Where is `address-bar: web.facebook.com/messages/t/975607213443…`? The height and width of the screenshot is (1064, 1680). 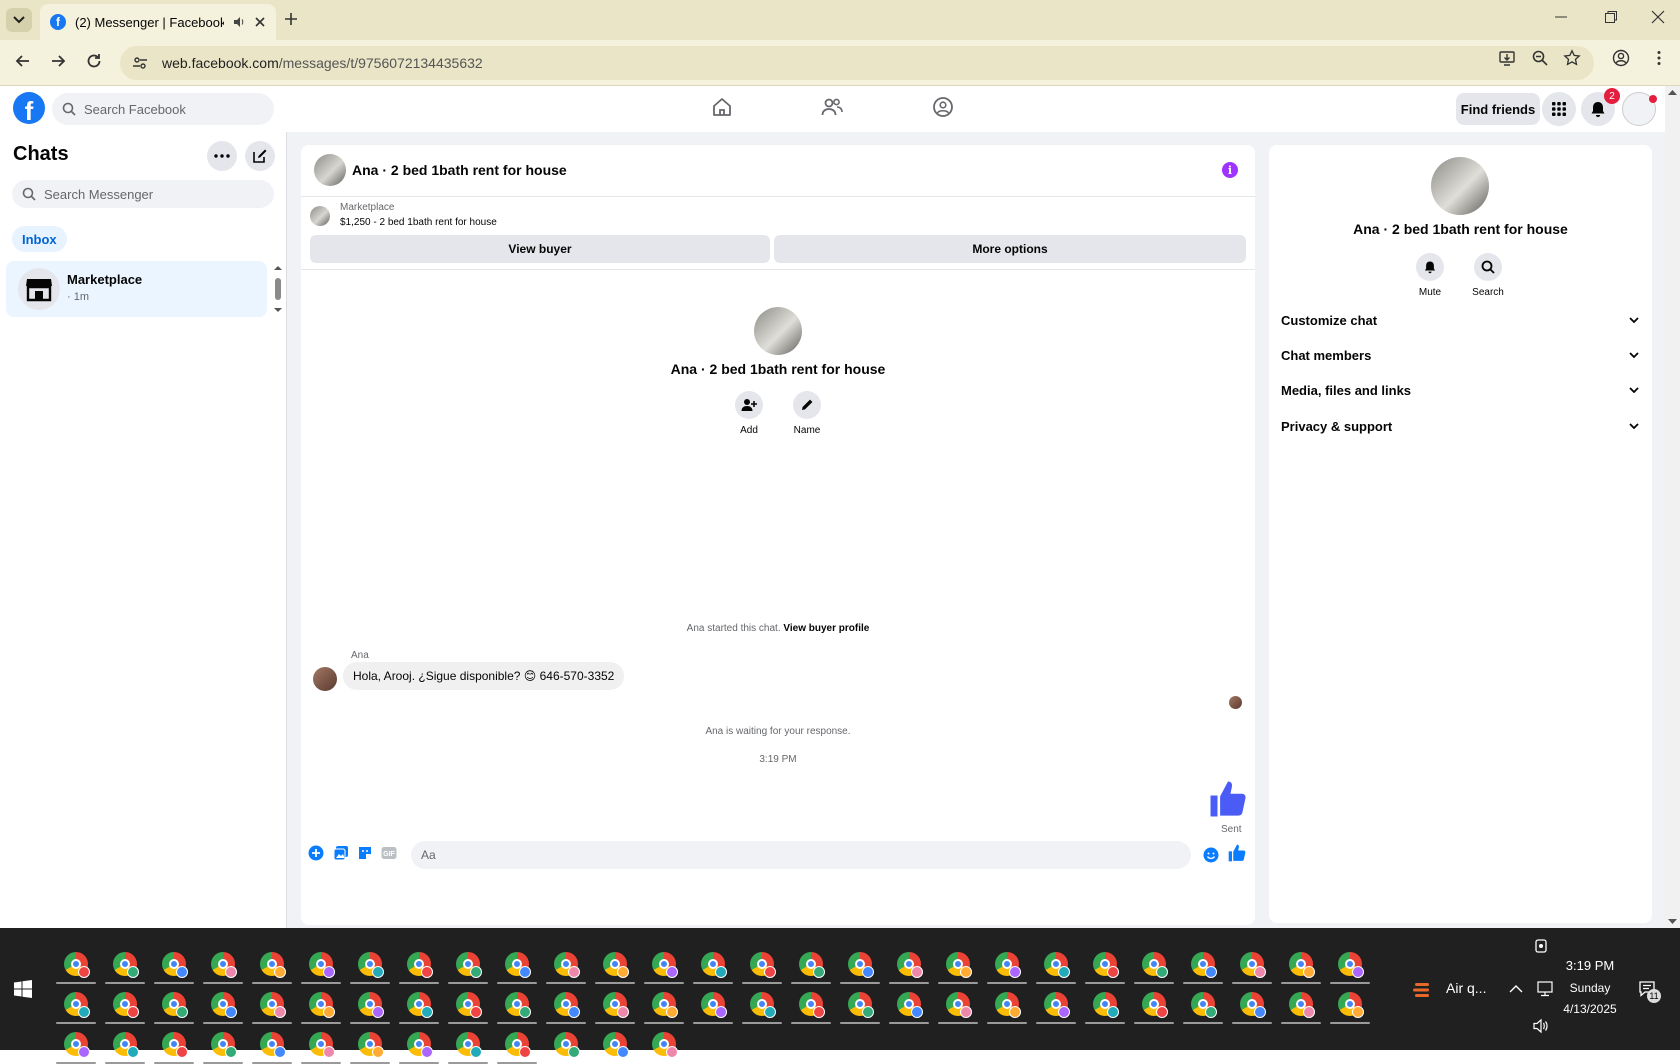
address-bar: web.facebook.com/messages/t/975607213443… is located at coordinates (857, 63).